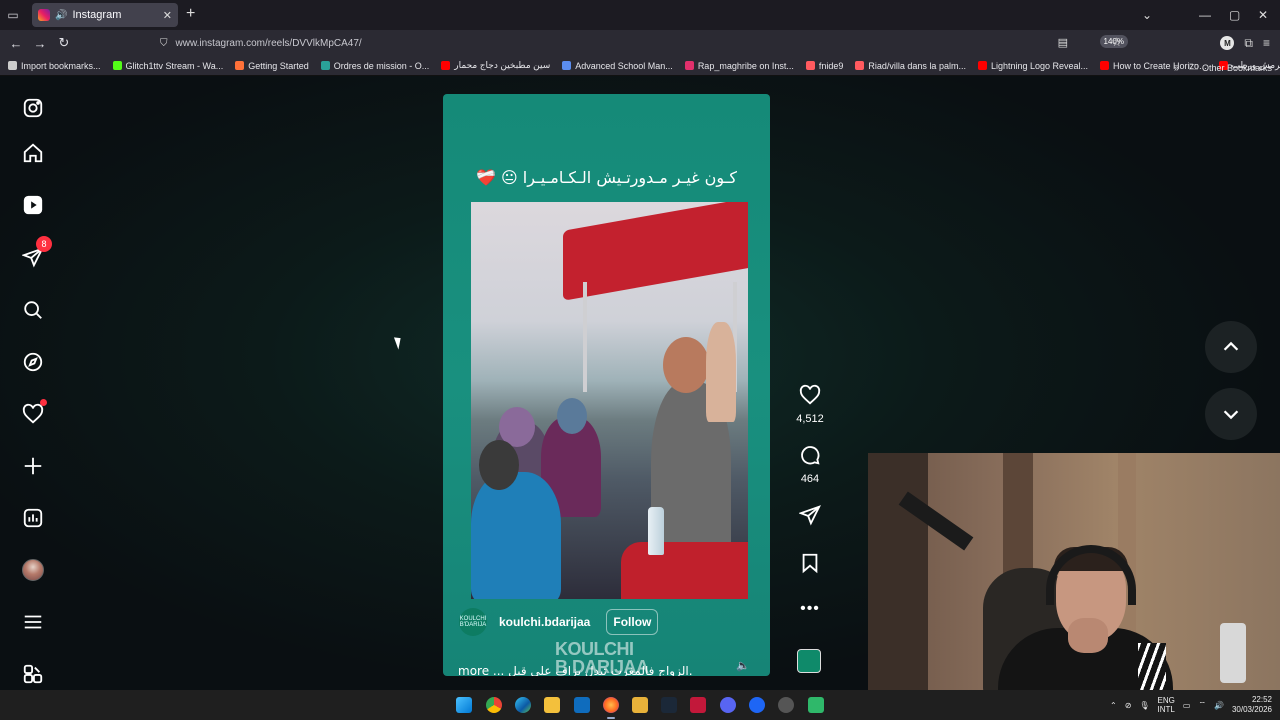 This screenshot has height=720, width=1280. Describe the element at coordinates (831, 65) in the screenshot. I see `bookmark-label: fnide9` at that location.